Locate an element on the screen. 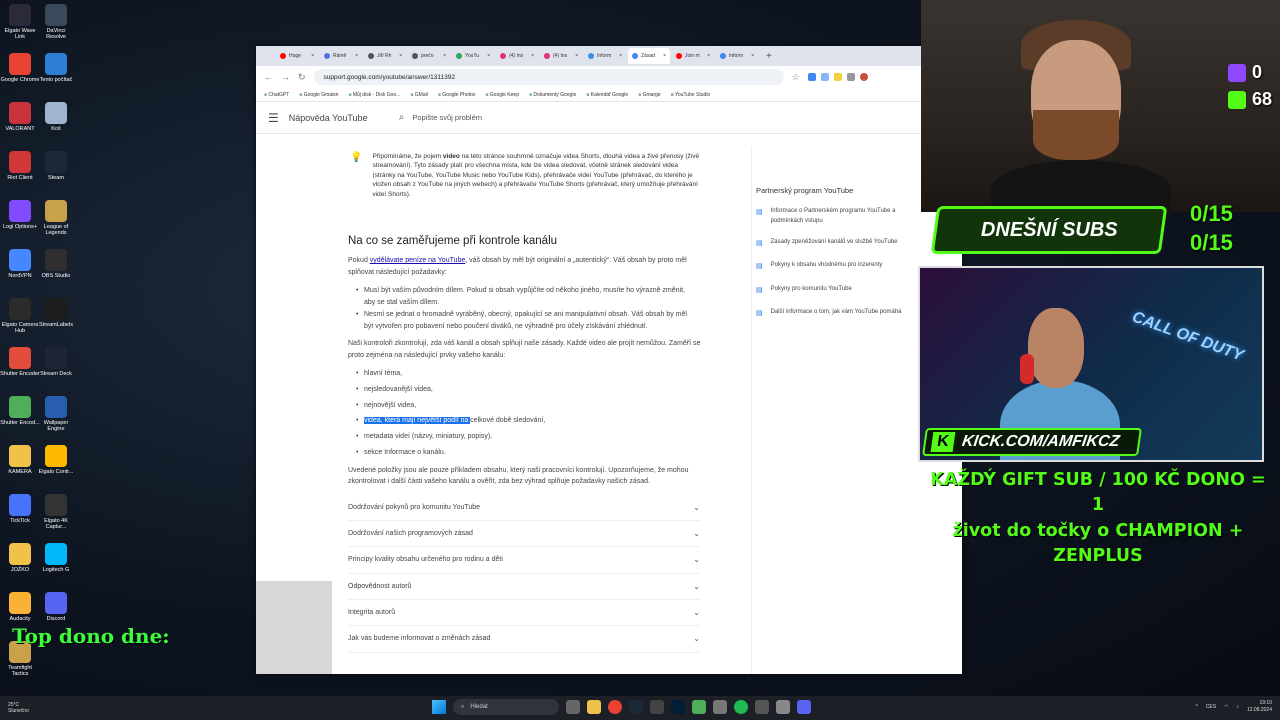  desktop-icon: Tento počítač is located at coordinates (56, 68).